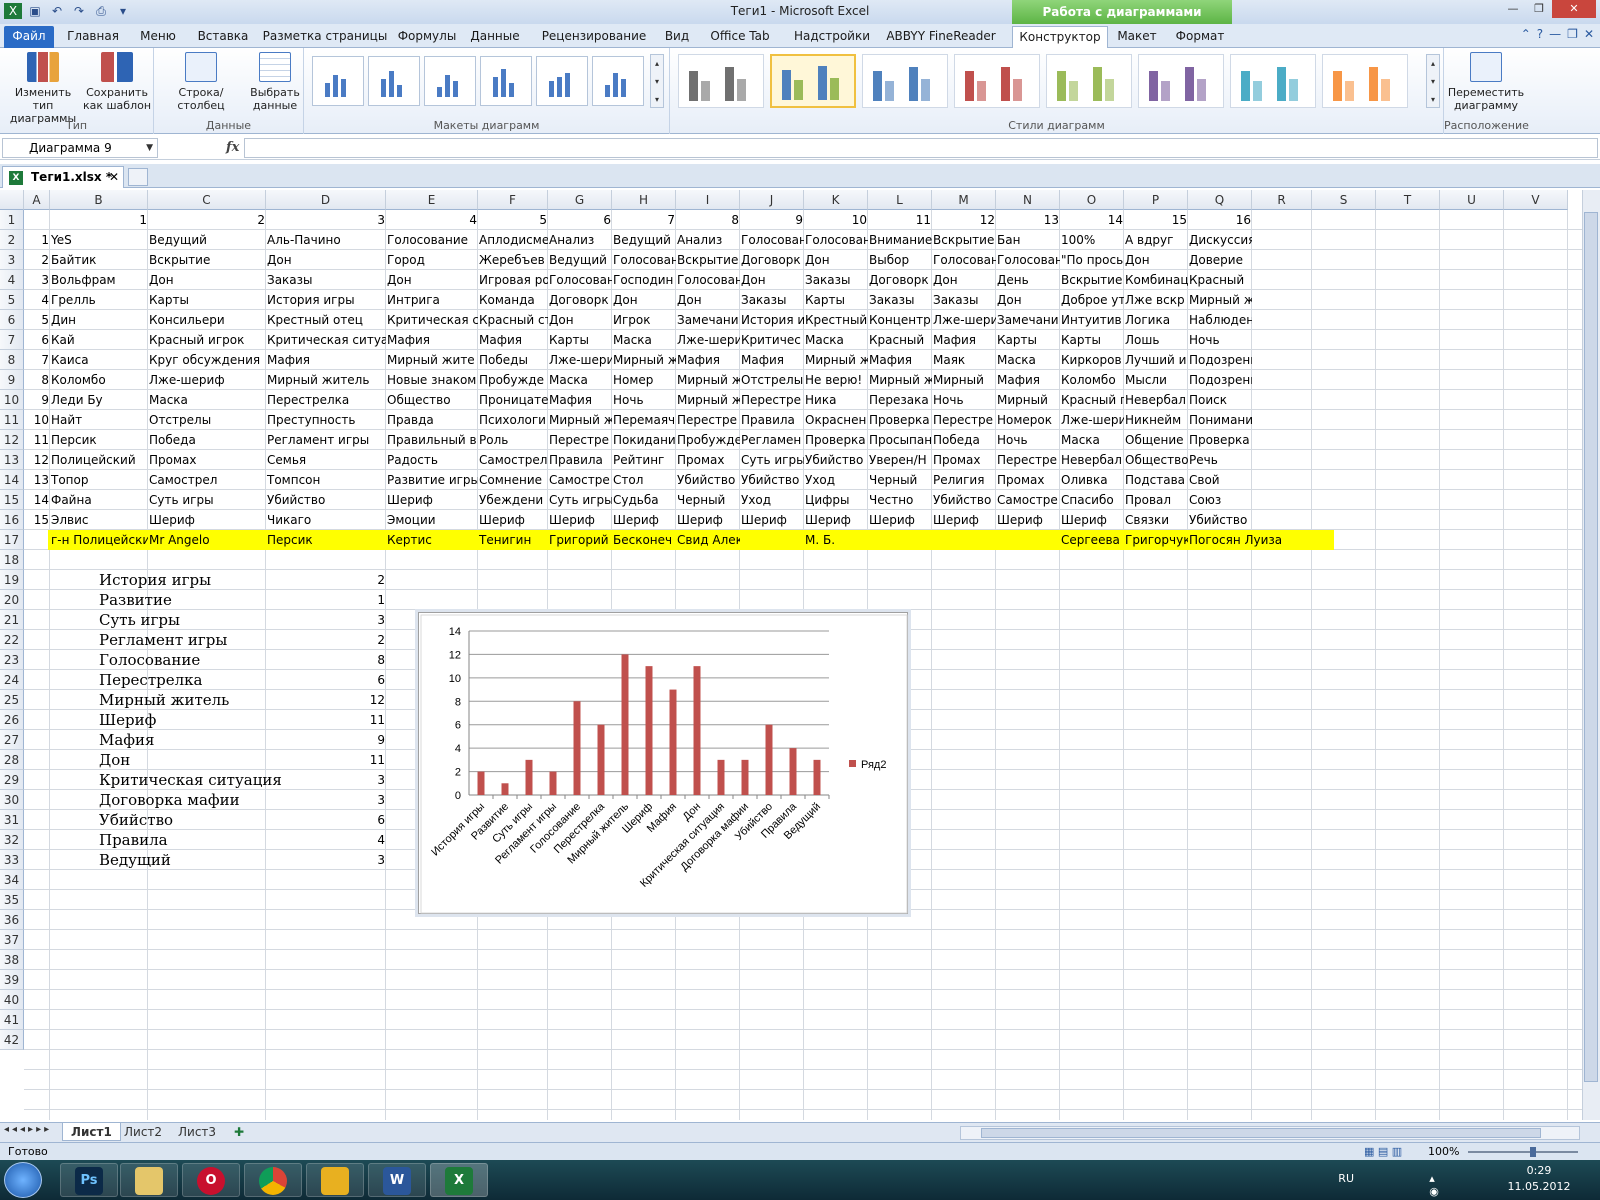 Image resolution: width=1600 pixels, height=1200 pixels. Describe the element at coordinates (964, 220) in the screenshot. I see `header-number-cell: 12` at that location.